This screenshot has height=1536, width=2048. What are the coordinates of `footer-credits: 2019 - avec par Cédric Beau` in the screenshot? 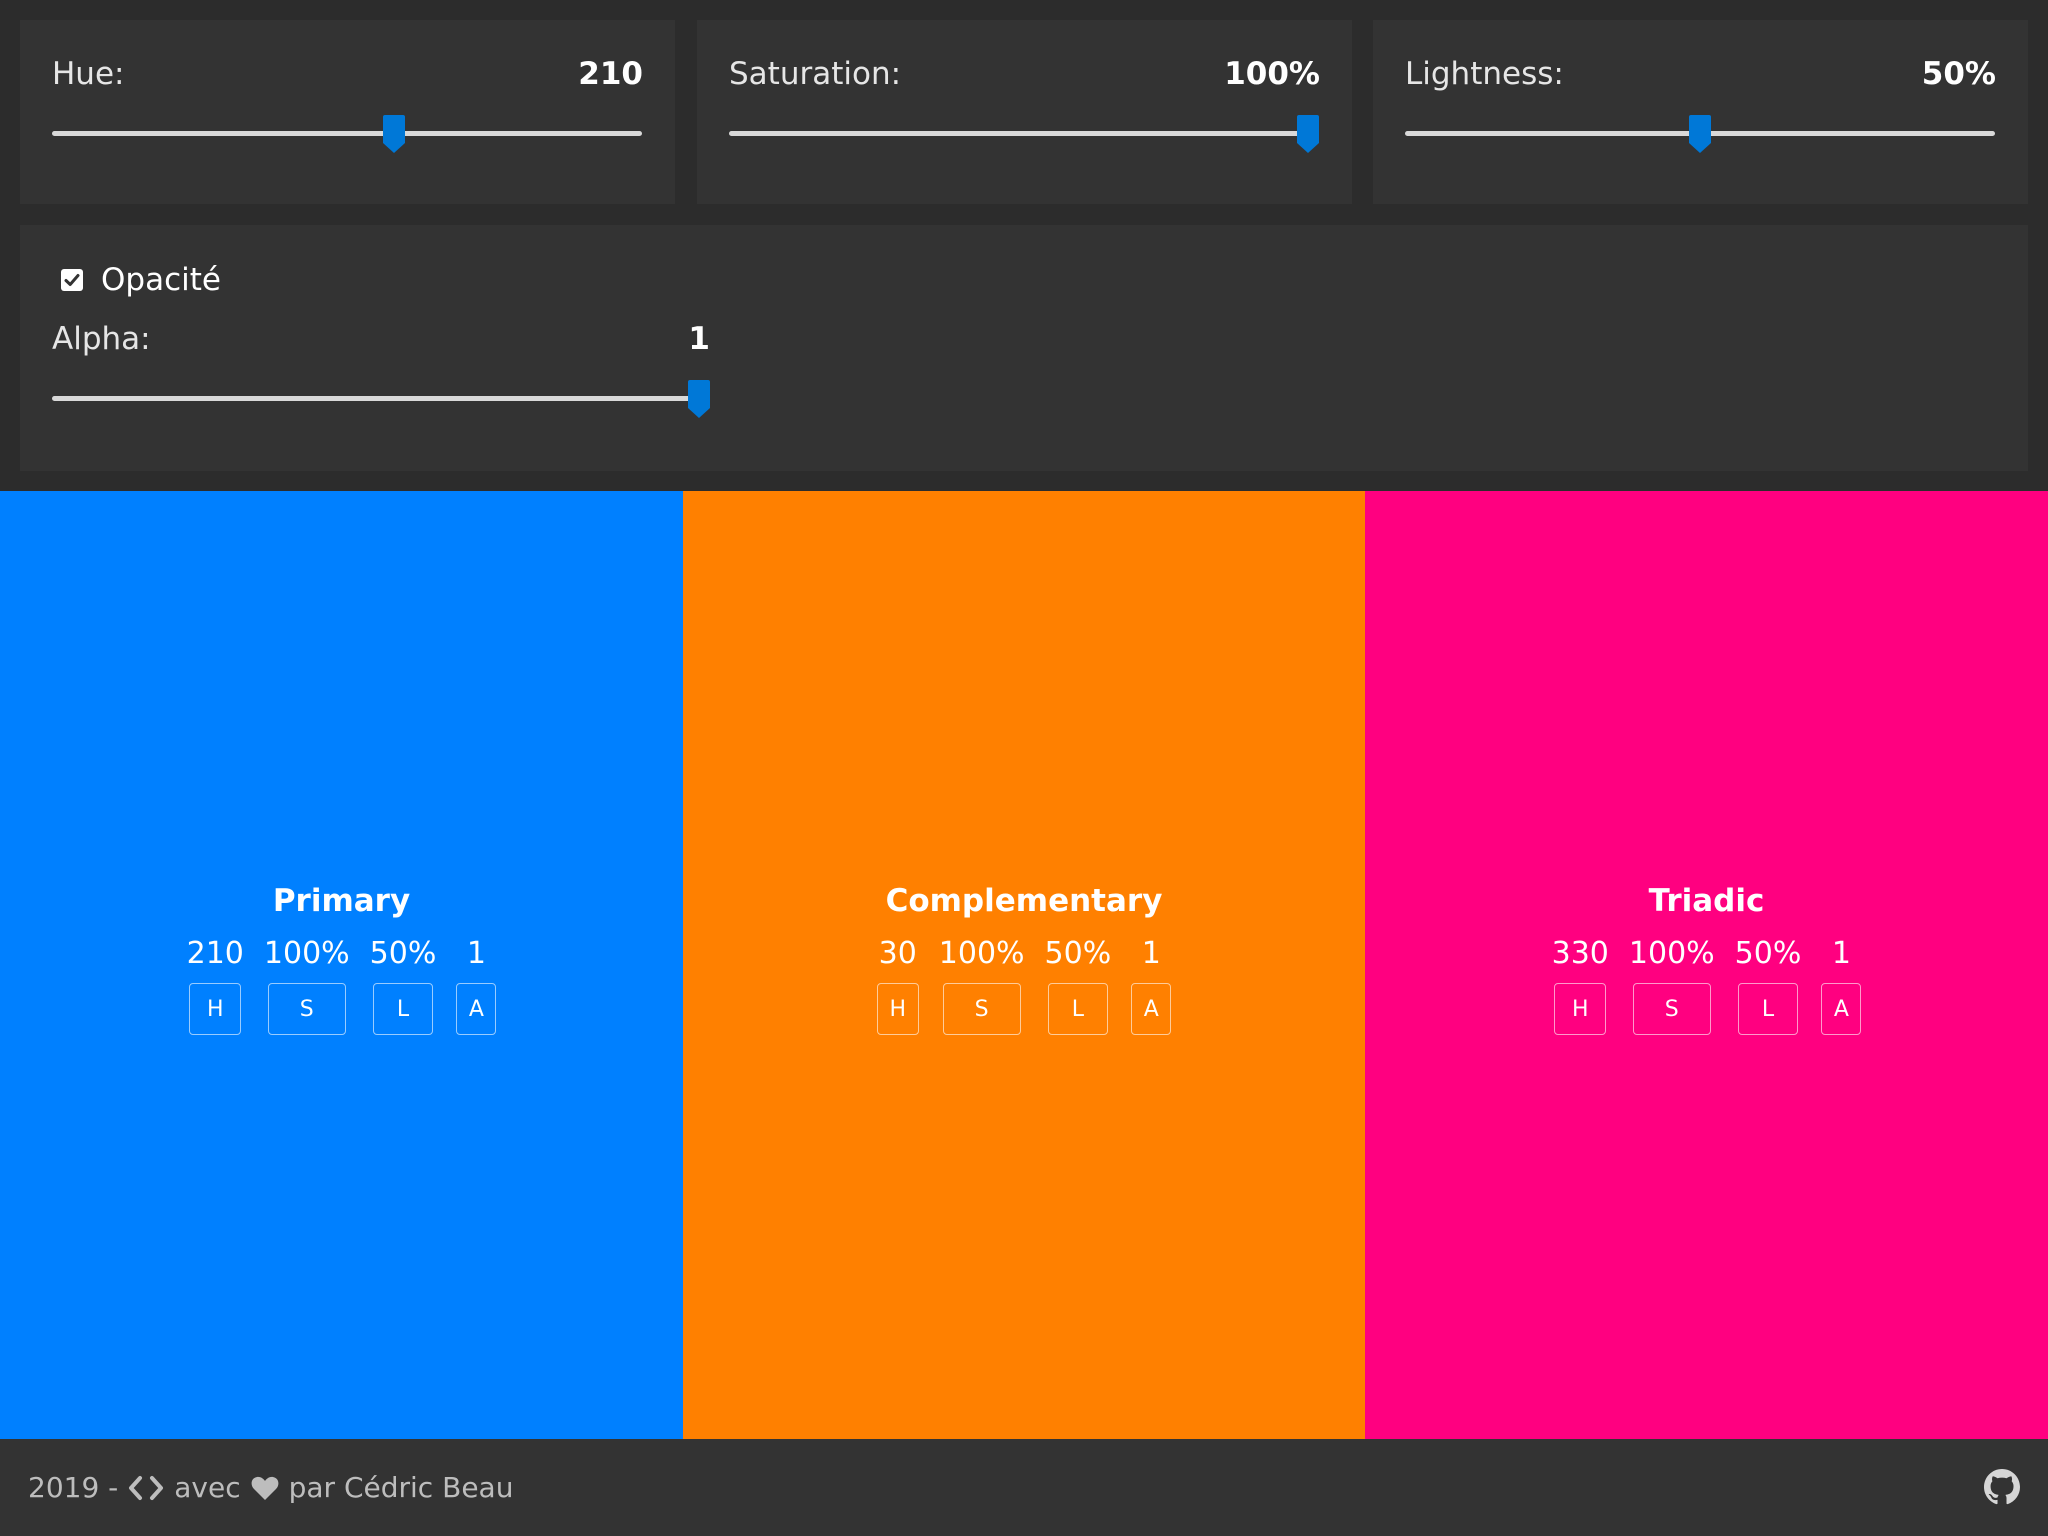 It's located at (270, 1487).